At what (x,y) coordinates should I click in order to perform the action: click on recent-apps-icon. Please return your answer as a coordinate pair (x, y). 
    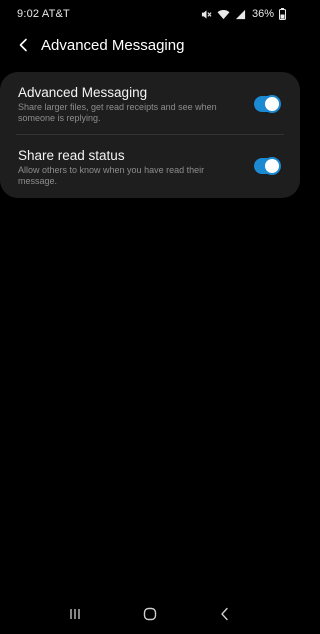
    Looking at the image, I should click on (75, 614).